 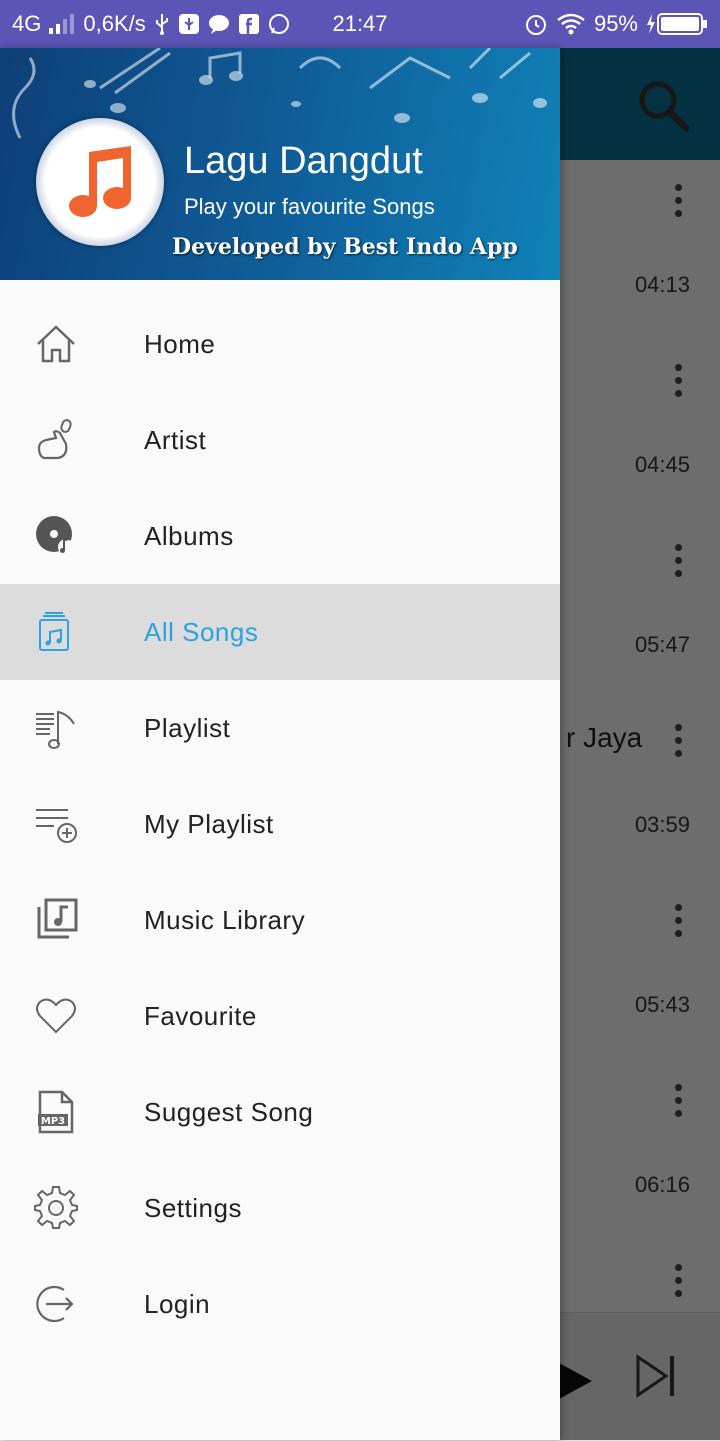 I want to click on usb-debug-icon, so click(x=189, y=24).